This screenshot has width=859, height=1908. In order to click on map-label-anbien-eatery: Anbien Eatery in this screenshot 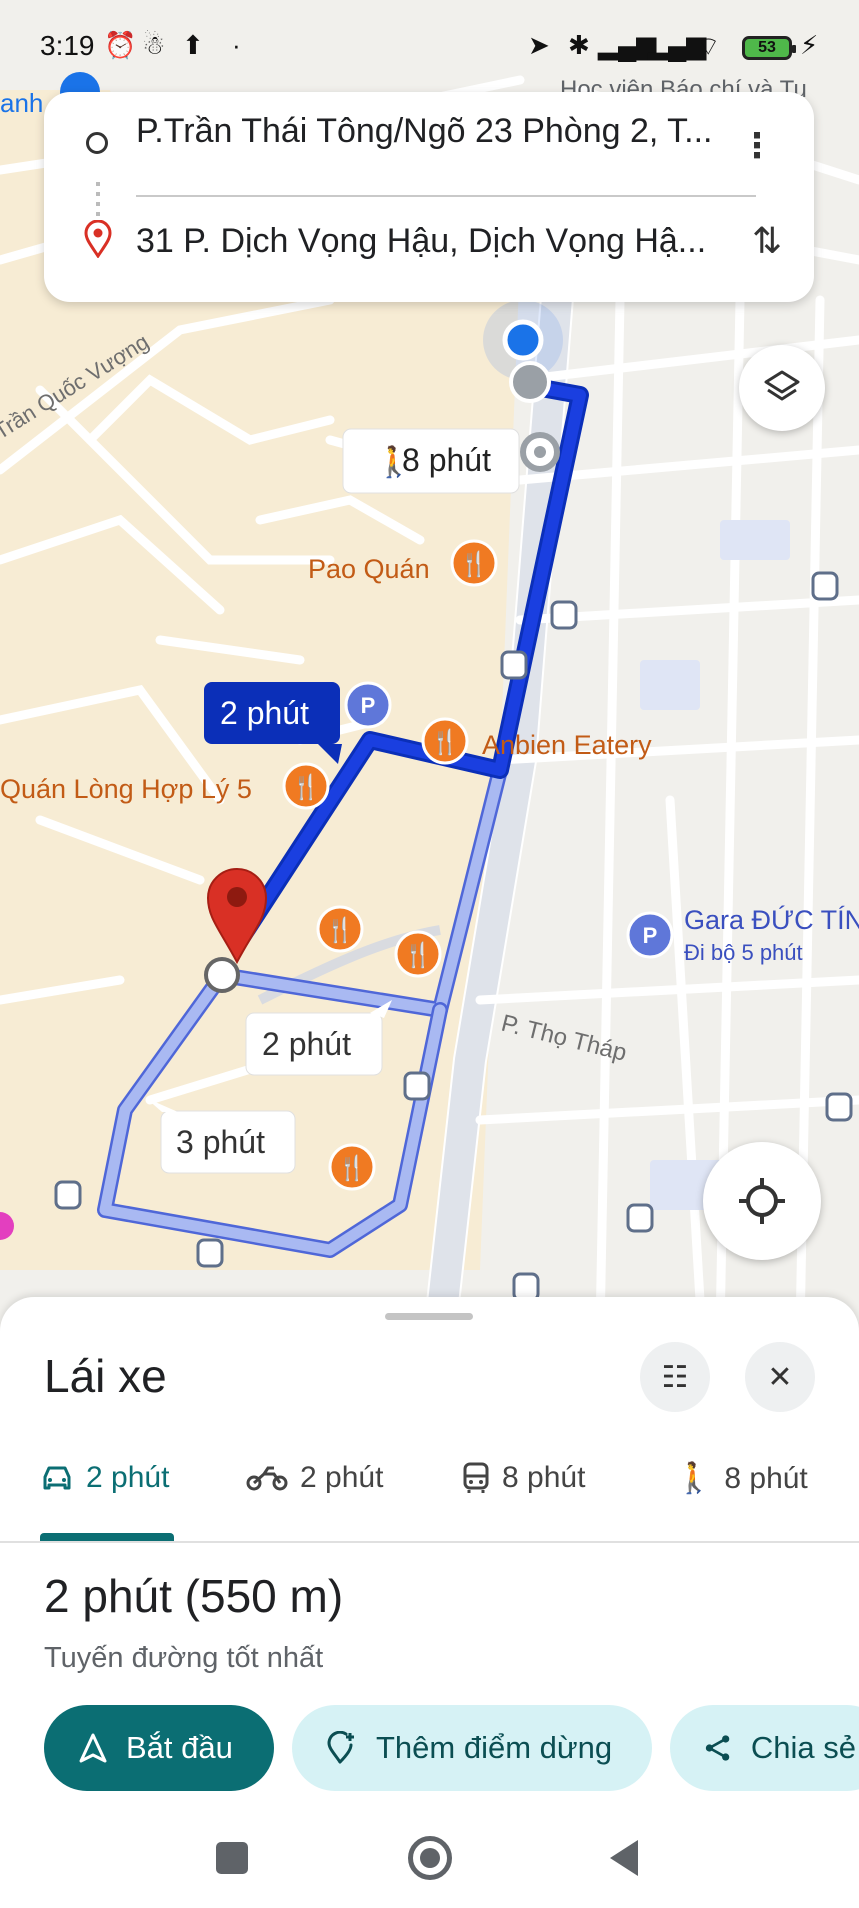, I will do `click(567, 745)`.